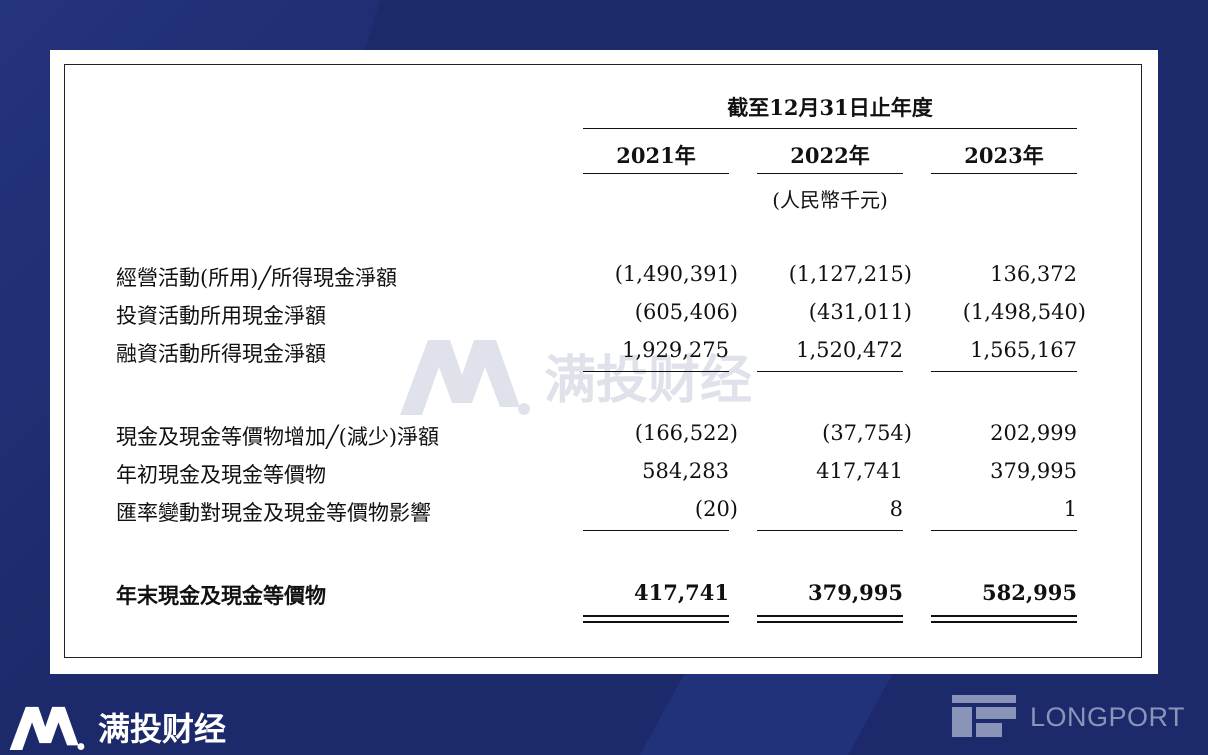 The width and height of the screenshot is (1208, 755). Describe the element at coordinates (162, 729) in the screenshot. I see `brand-name: 满投财经` at that location.